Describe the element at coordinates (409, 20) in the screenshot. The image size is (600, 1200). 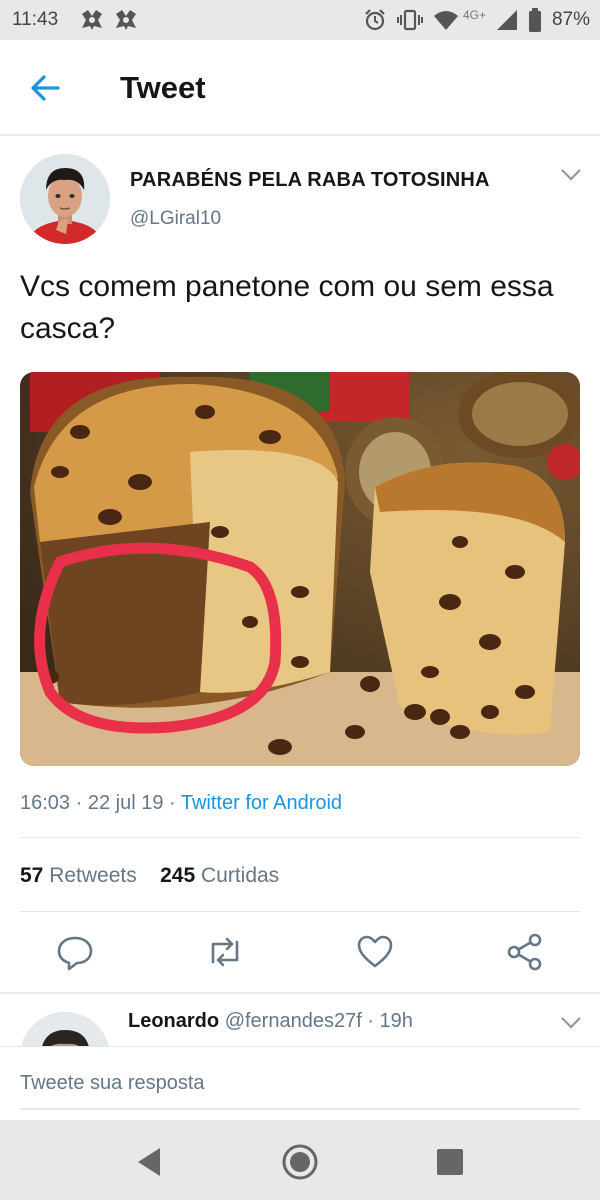
I see `vibrate-icon` at that location.